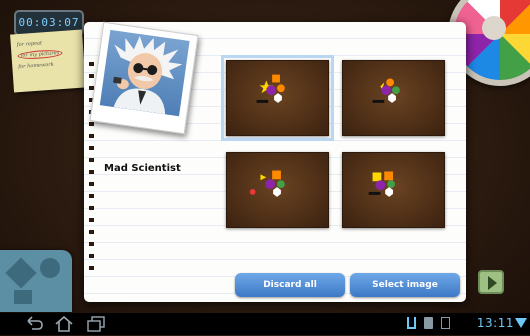  Describe the element at coordinates (96, 324) in the screenshot. I see `recent-apps-icon` at that location.